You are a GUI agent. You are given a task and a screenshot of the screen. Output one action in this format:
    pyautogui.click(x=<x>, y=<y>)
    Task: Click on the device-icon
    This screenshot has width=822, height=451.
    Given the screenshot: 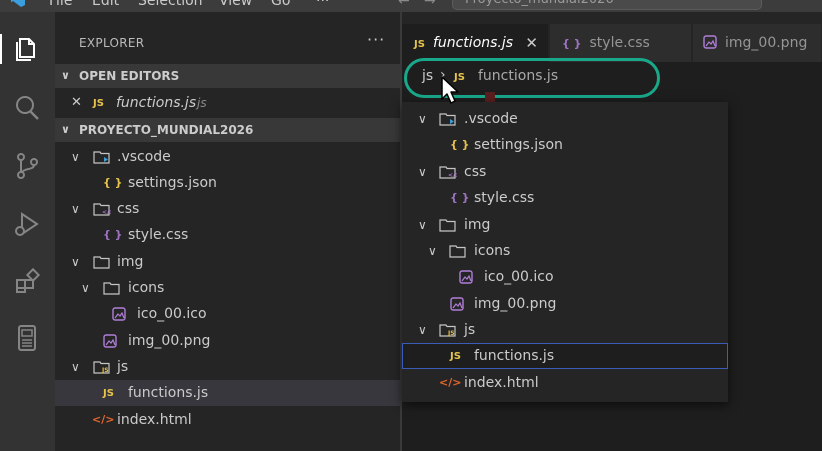 What is the action you would take?
    pyautogui.click(x=27, y=338)
    